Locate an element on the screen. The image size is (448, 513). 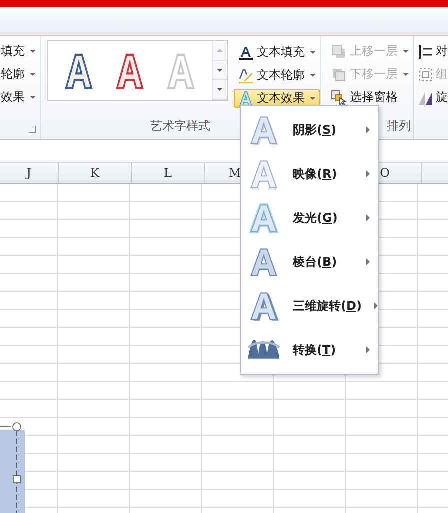
ribbon-button: 效果 is located at coordinates (20, 97).